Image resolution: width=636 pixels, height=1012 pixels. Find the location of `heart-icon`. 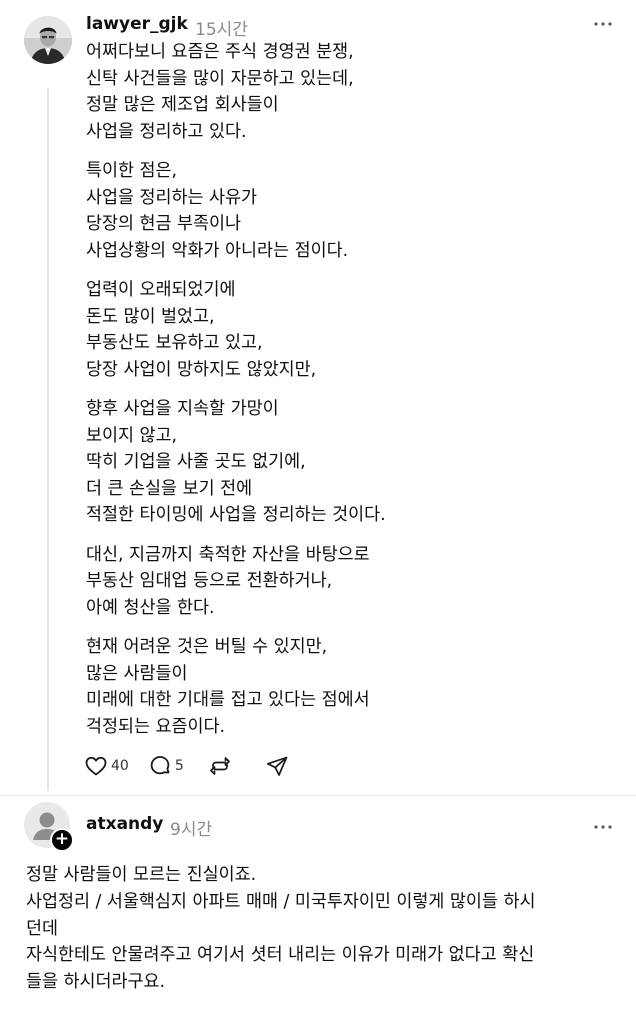

heart-icon is located at coordinates (96, 766).